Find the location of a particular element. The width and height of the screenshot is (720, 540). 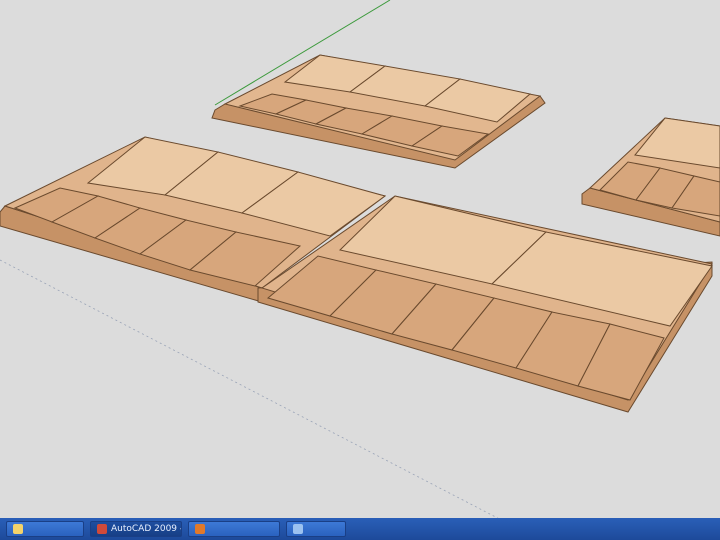

window-icon is located at coordinates (298, 529).